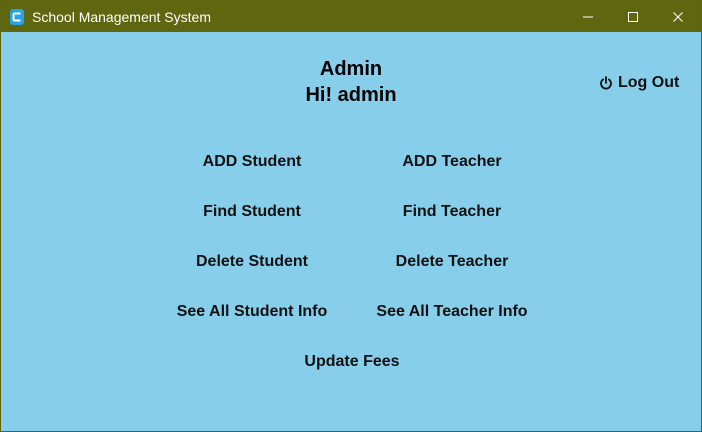  What do you see at coordinates (452, 312) in the screenshot?
I see `see-all-teacher-info-button: See All Teacher Info` at bounding box center [452, 312].